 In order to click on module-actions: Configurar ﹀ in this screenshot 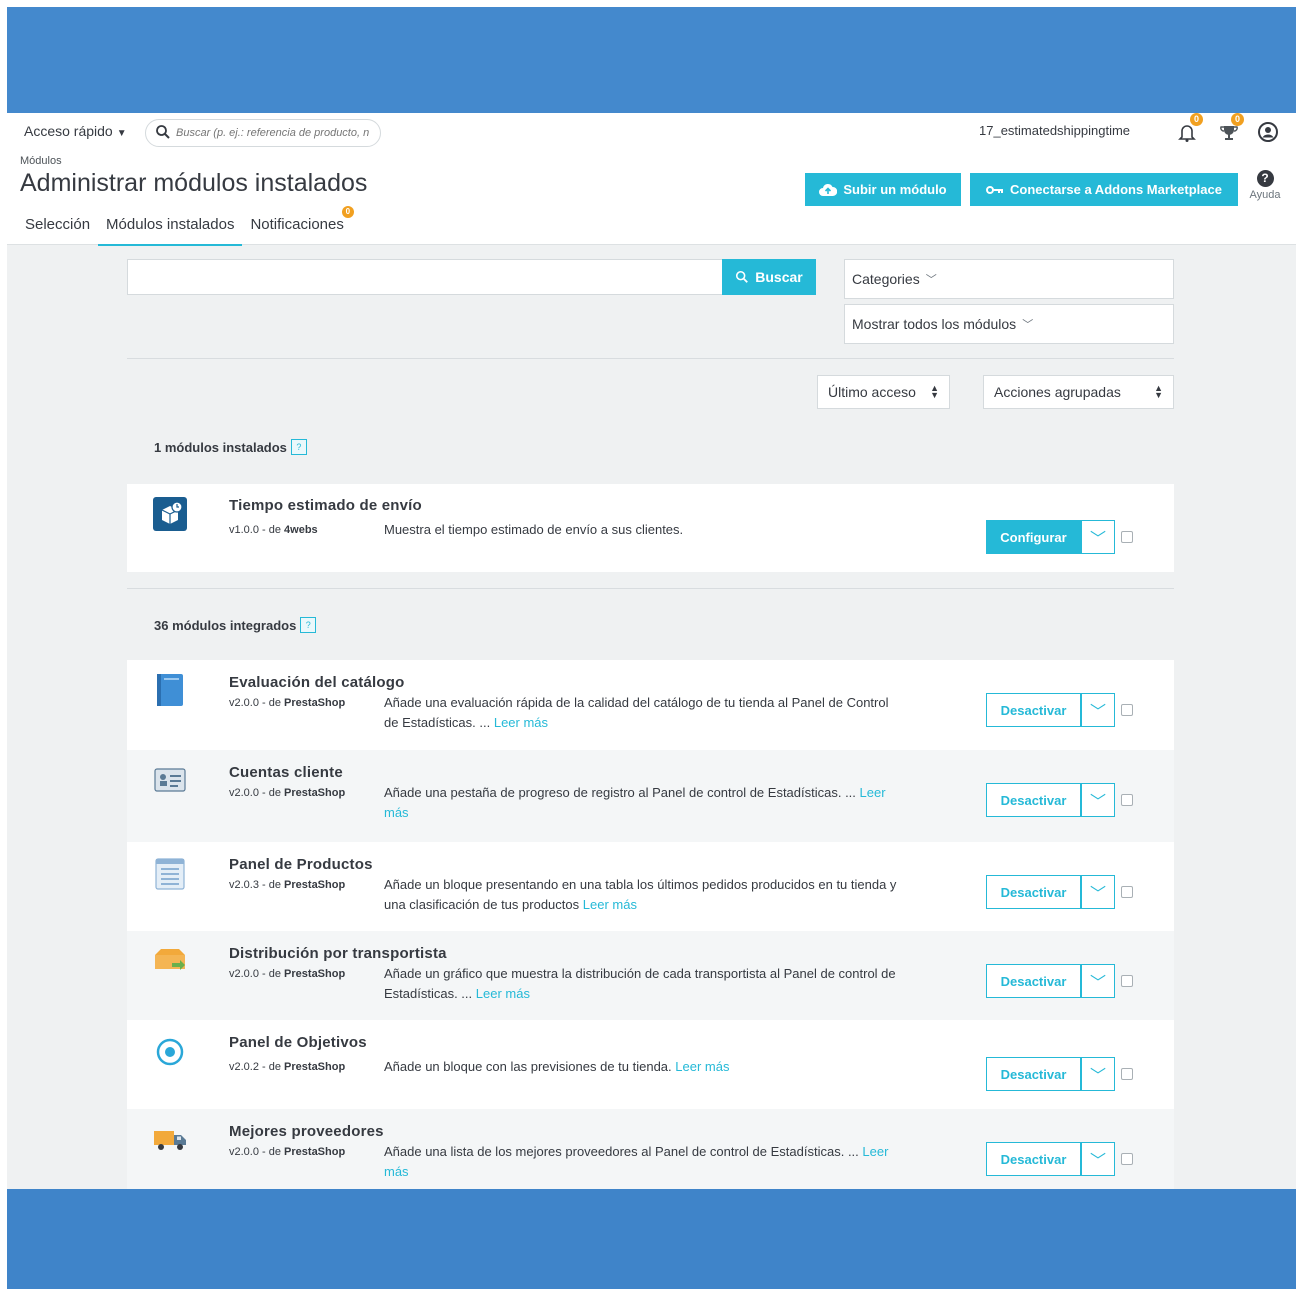, I will do `click(1059, 537)`.